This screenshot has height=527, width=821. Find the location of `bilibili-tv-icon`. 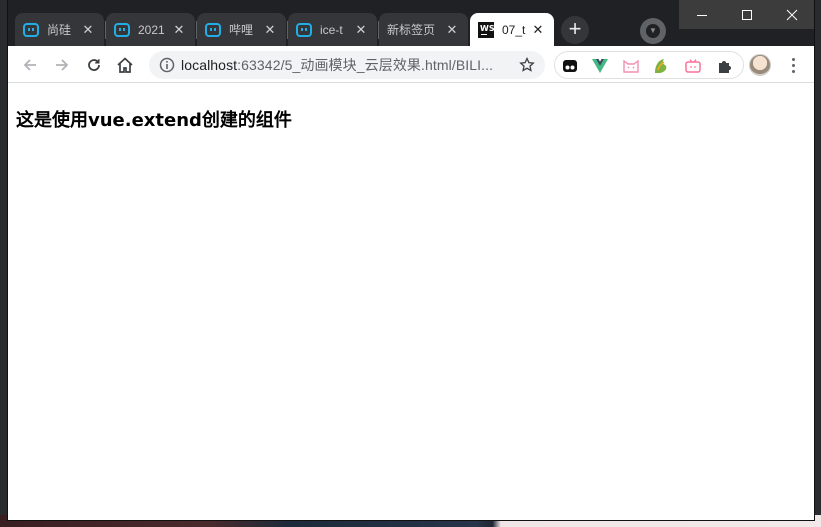

bilibili-tv-icon is located at coordinates (693, 66).